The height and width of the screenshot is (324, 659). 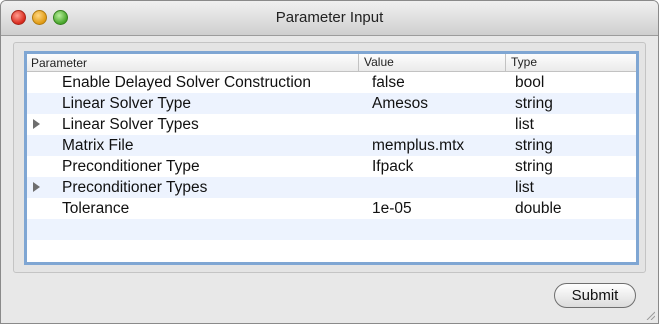 I want to click on table-row: Matrix File memplus.mtx string, so click(x=331, y=145).